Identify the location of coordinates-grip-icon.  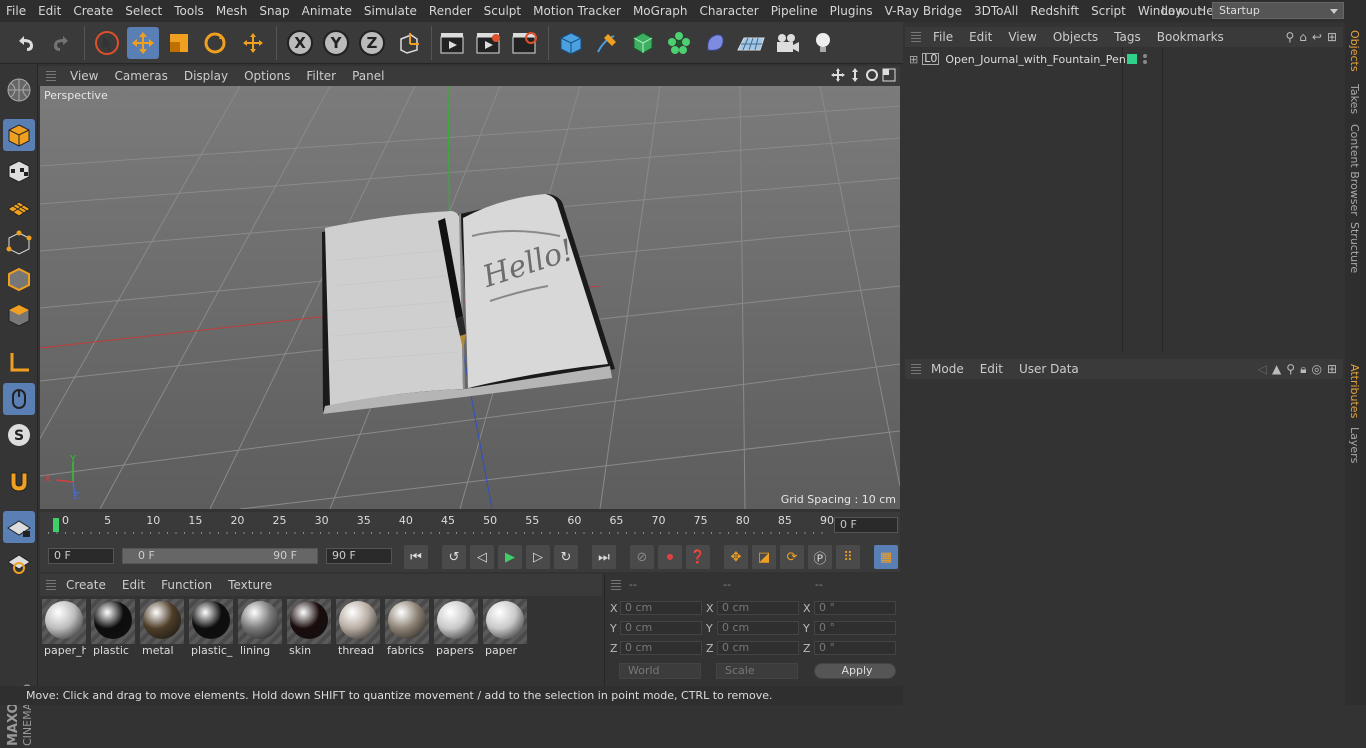
(616, 585).